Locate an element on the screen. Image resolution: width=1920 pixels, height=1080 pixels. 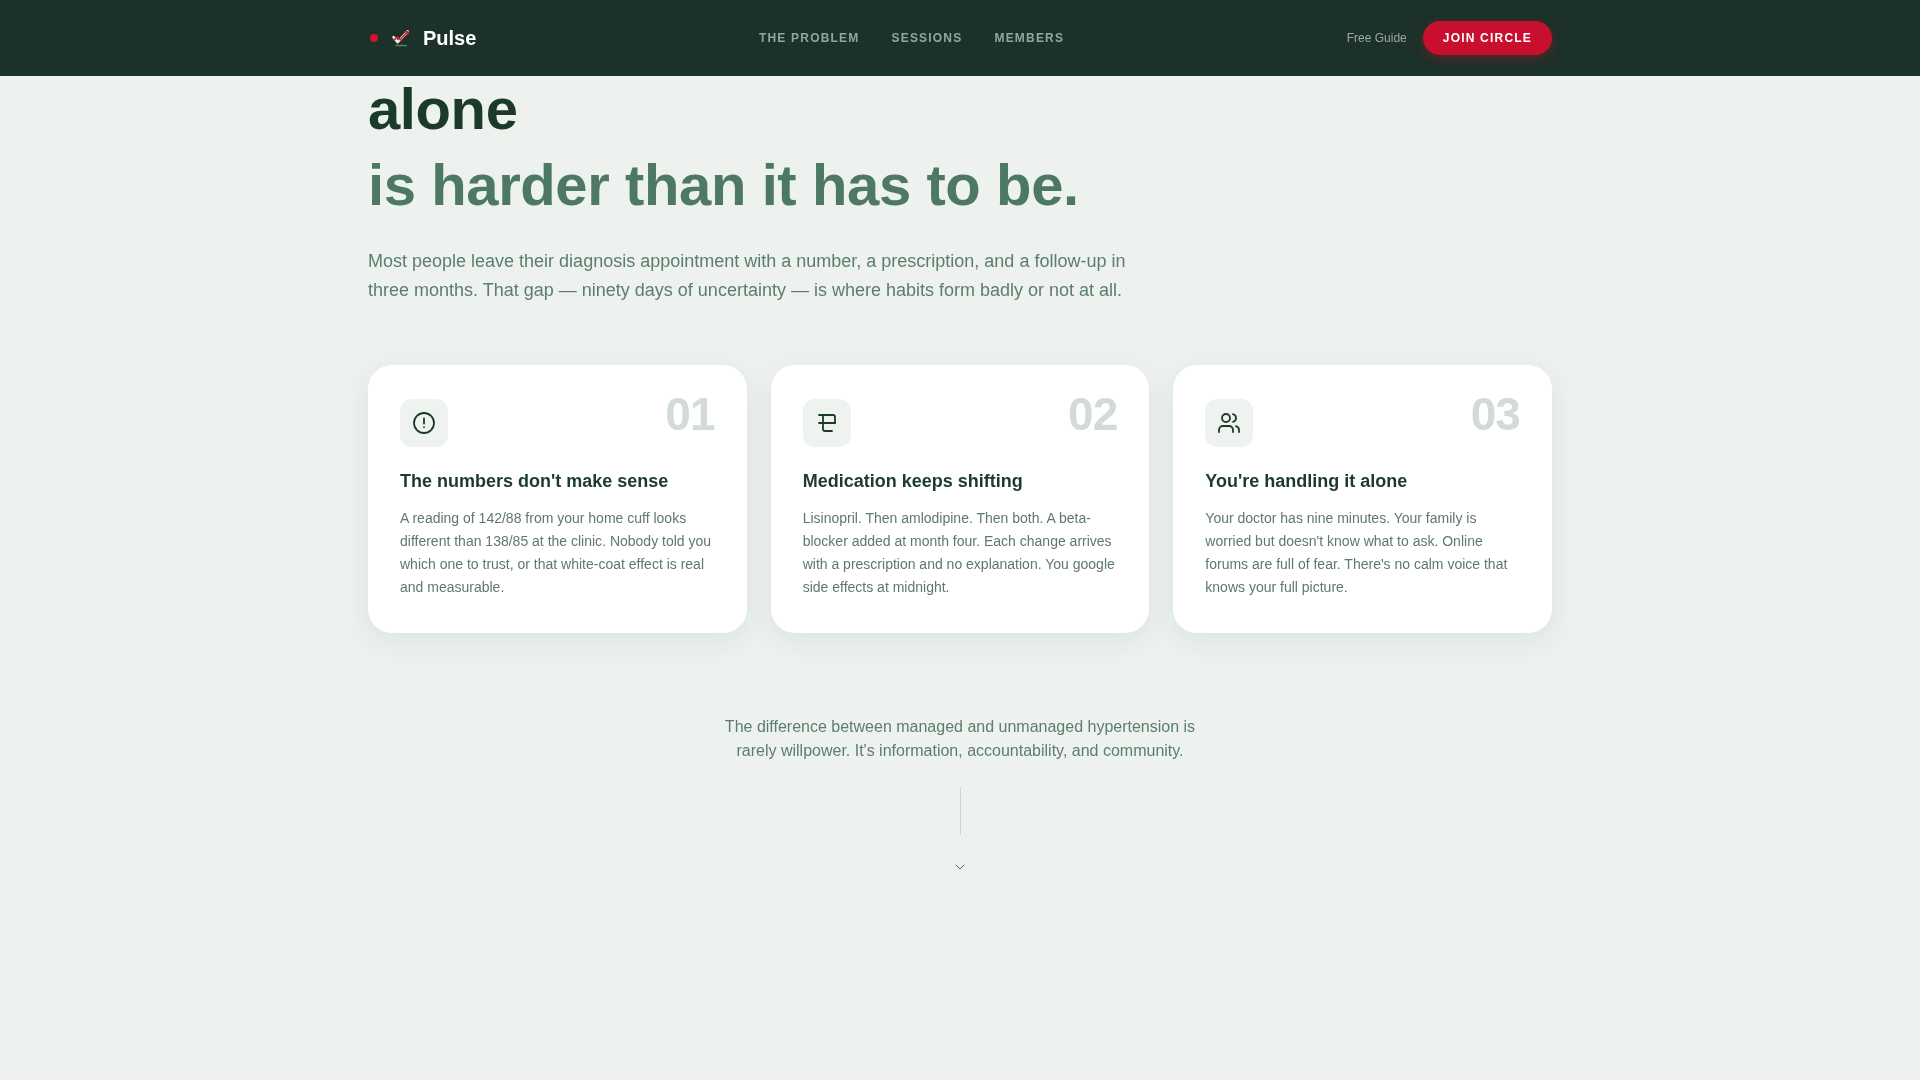
users-icon is located at coordinates (1229, 423).